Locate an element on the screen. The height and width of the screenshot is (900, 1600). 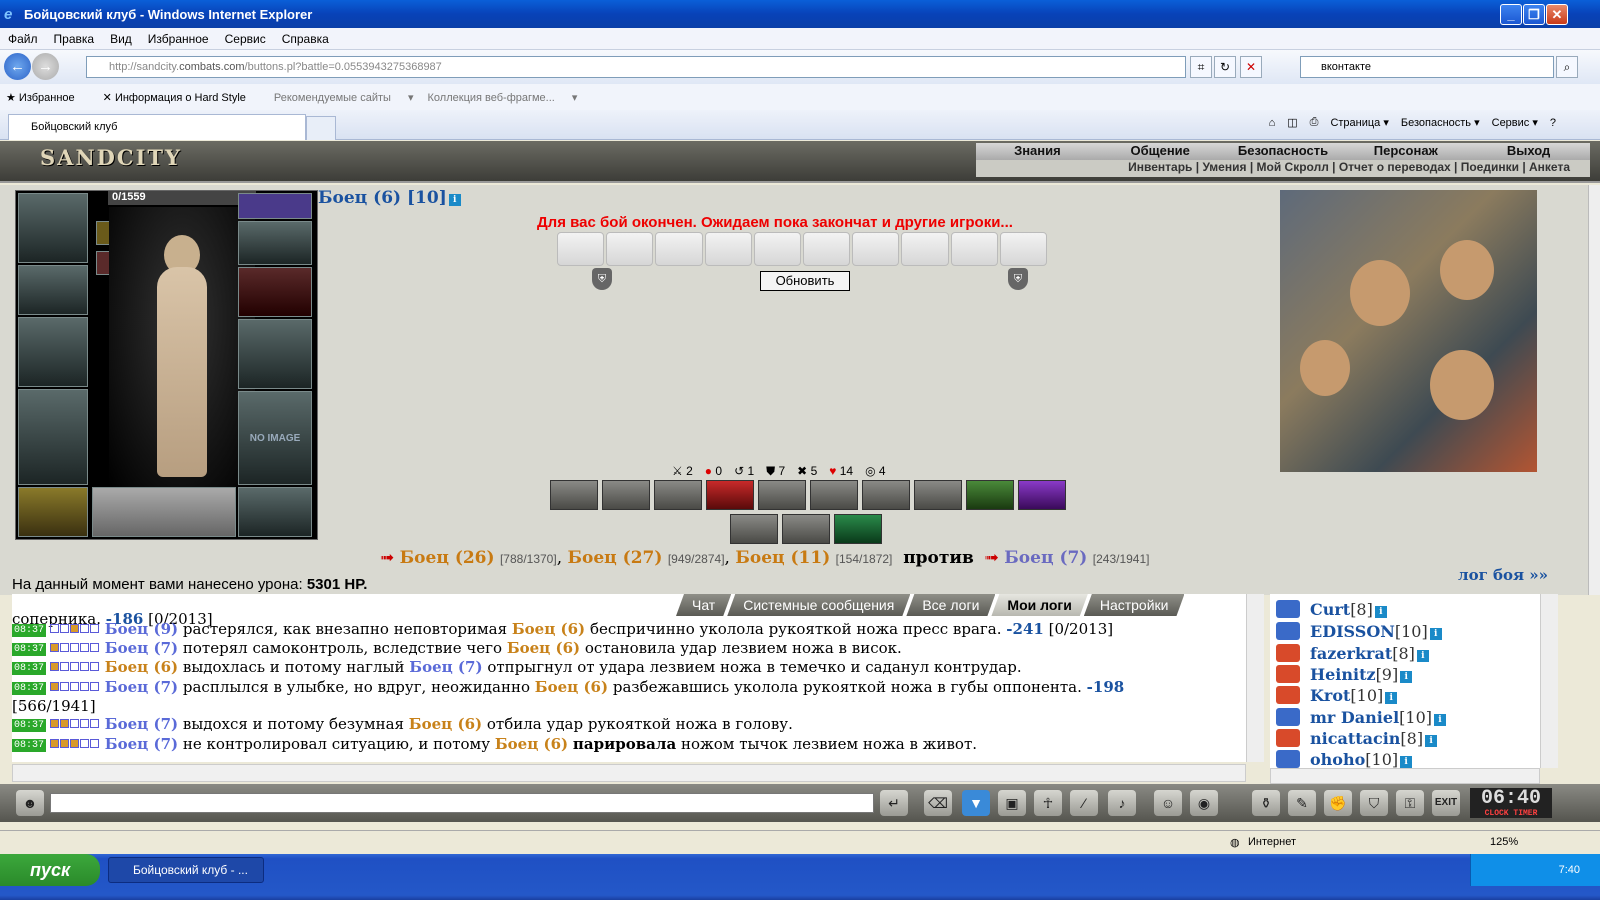
bottle-icon: ⚱ is located at coordinates (1266, 803).